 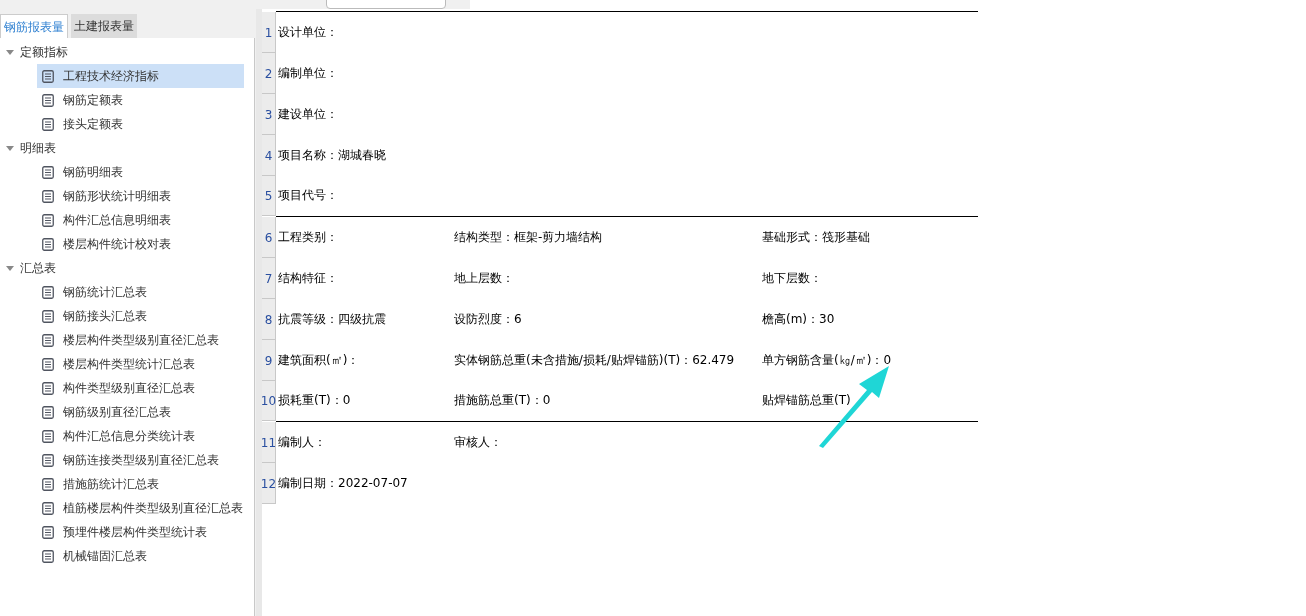 What do you see at coordinates (269, 278) in the screenshot?
I see `row-number: 7` at bounding box center [269, 278].